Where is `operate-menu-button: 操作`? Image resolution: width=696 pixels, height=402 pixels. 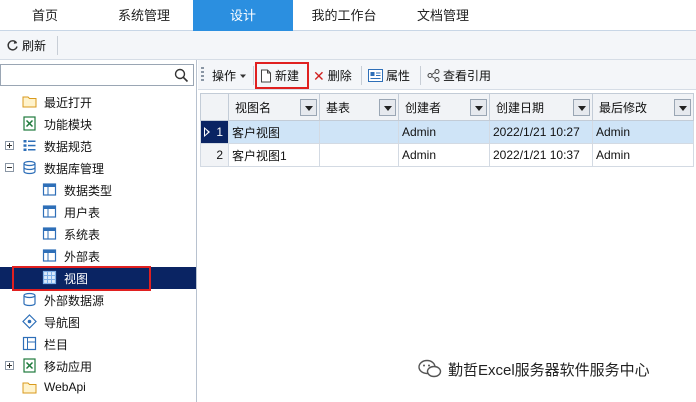
operate-menu-button: 操作 is located at coordinates (229, 75).